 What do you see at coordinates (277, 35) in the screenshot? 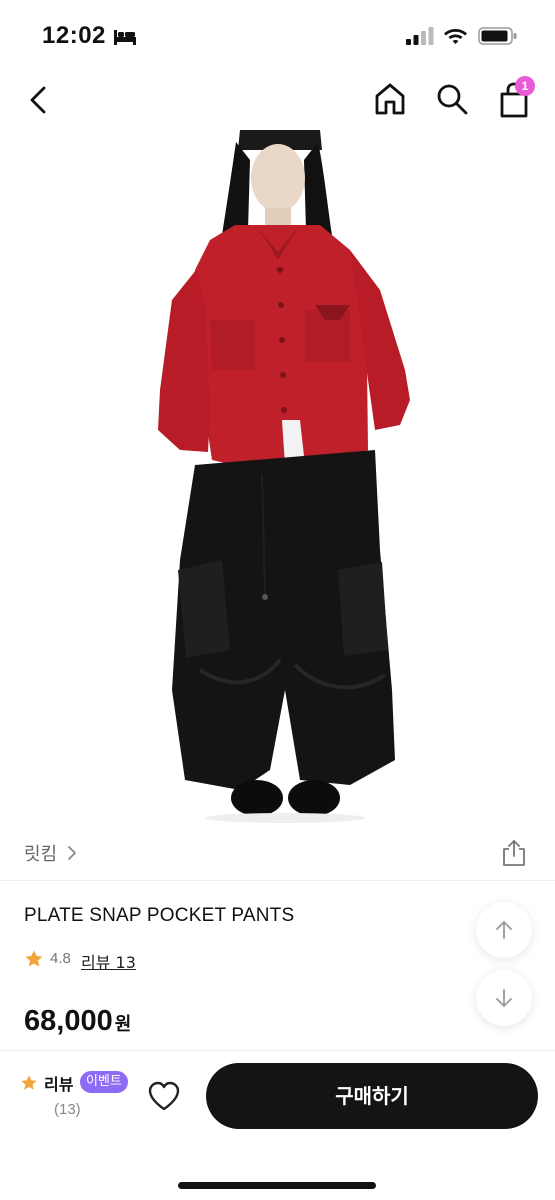
I see `status-bar: 12:02` at bounding box center [277, 35].